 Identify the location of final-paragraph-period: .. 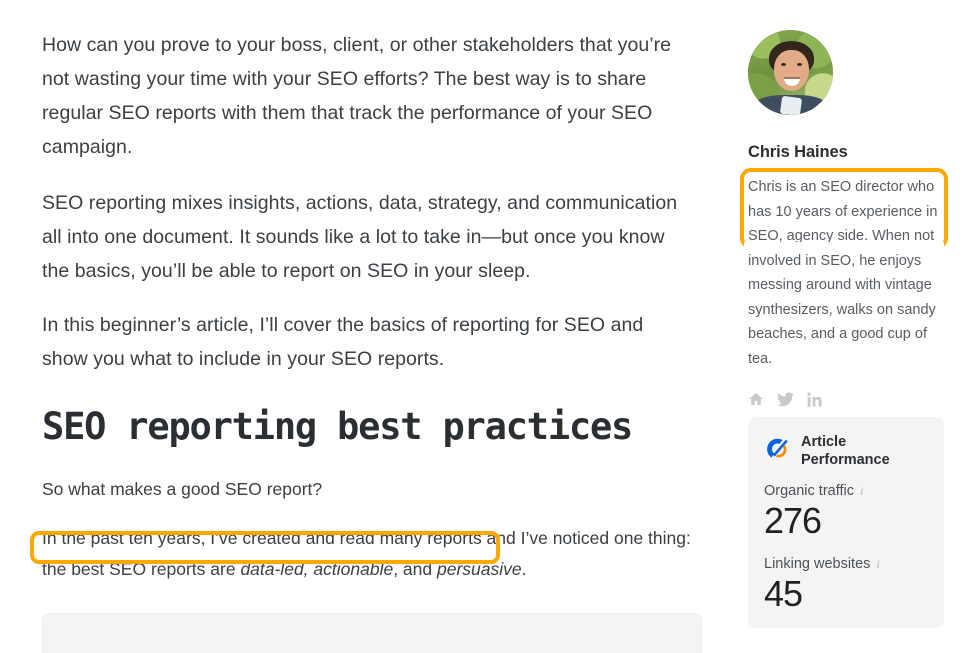
(524, 568).